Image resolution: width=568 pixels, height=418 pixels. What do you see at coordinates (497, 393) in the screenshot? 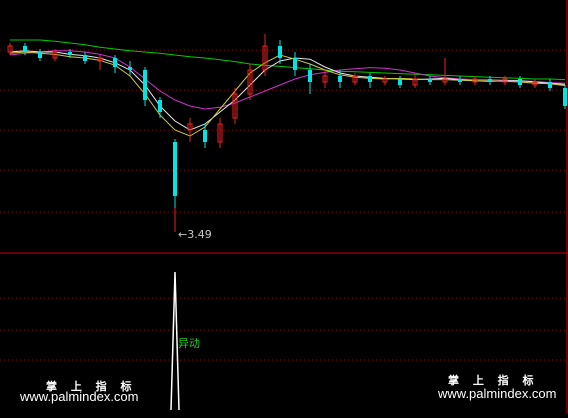
I see `watermark-right-url: www.palmindex.com` at bounding box center [497, 393].